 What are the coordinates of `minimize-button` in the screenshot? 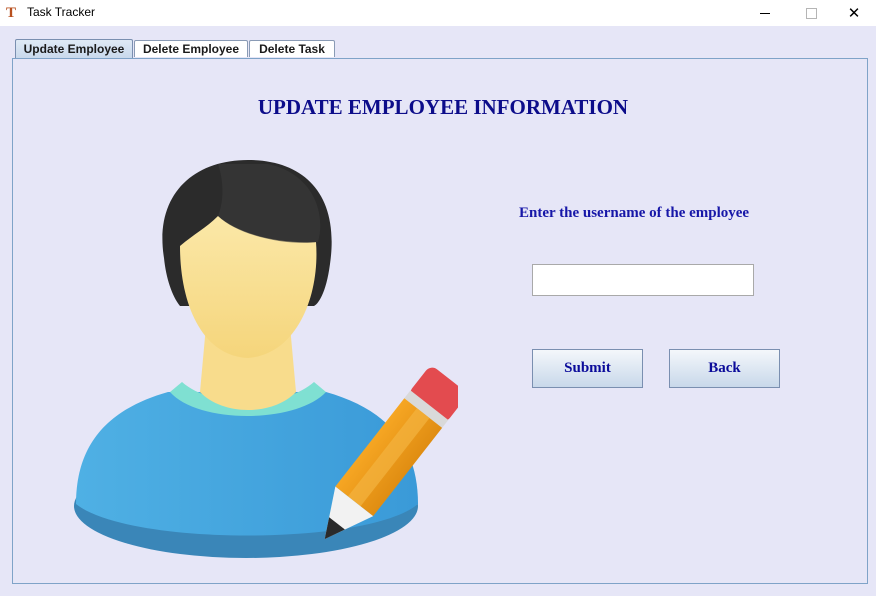 It's located at (765, 13).